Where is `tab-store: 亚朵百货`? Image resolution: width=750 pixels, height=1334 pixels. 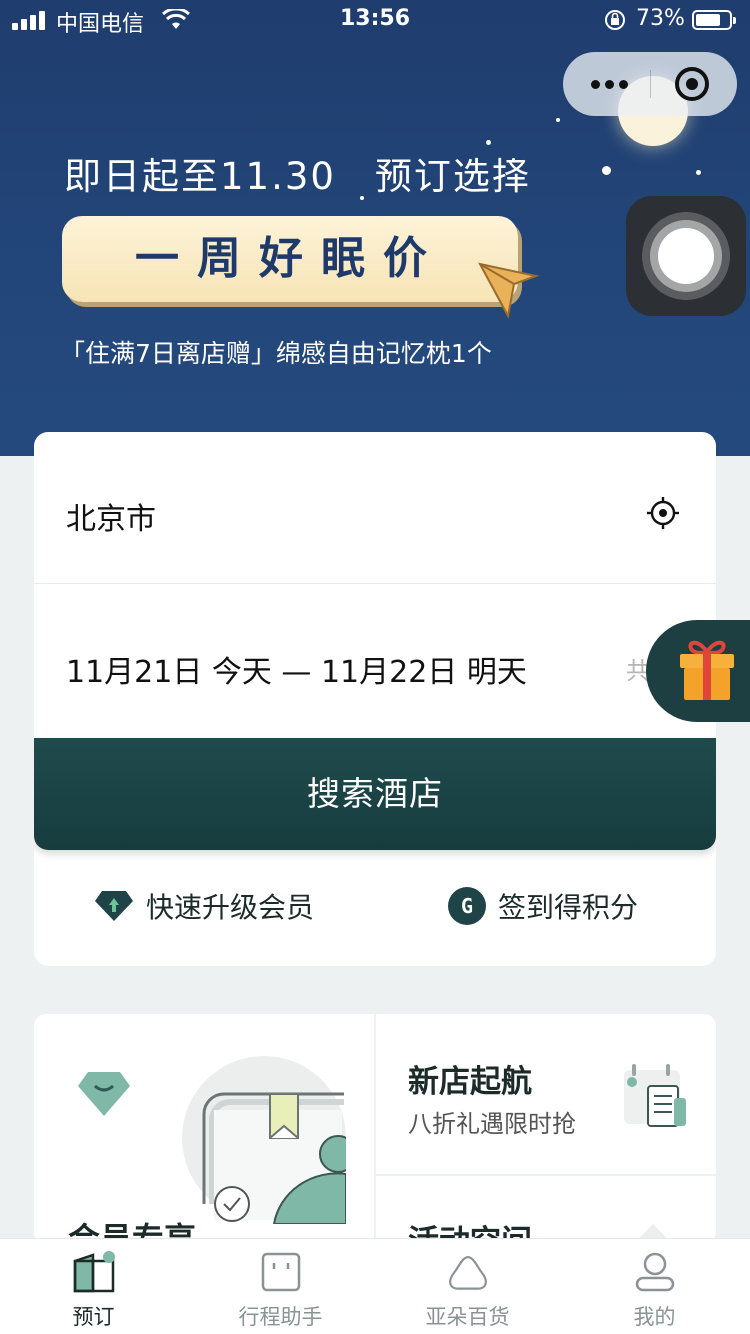 tab-store: 亚朵百货 is located at coordinates (467, 1286).